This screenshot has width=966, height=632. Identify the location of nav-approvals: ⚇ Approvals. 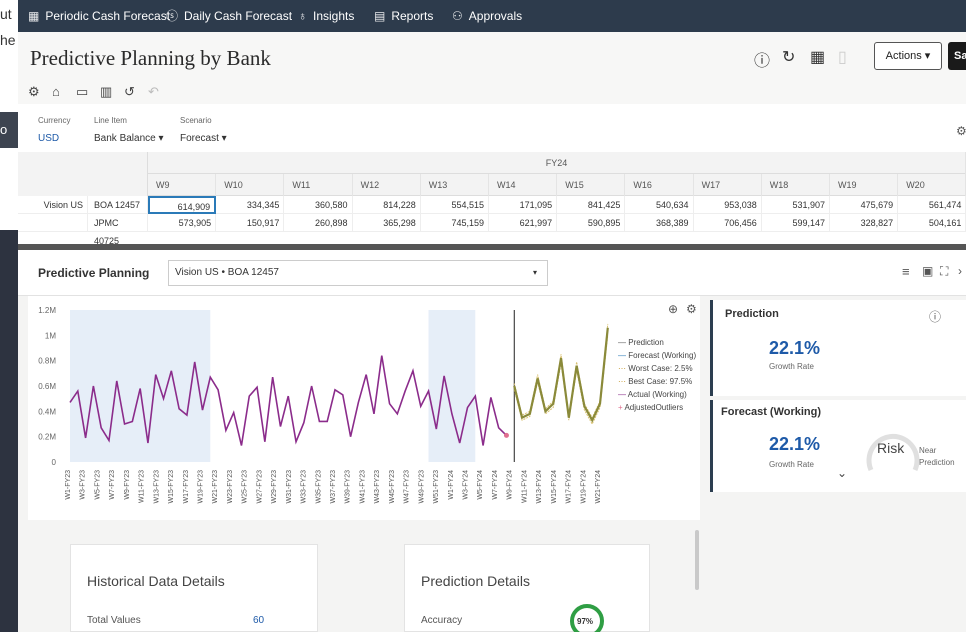
(487, 16).